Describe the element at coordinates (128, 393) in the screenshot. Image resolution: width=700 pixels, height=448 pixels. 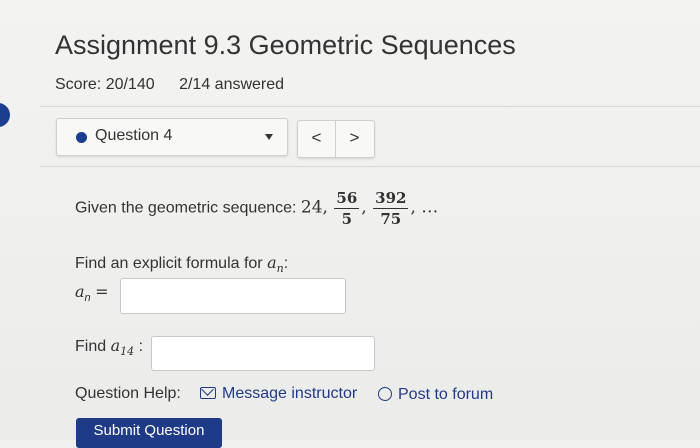
I see `question-help-label: Question Help:` at that location.